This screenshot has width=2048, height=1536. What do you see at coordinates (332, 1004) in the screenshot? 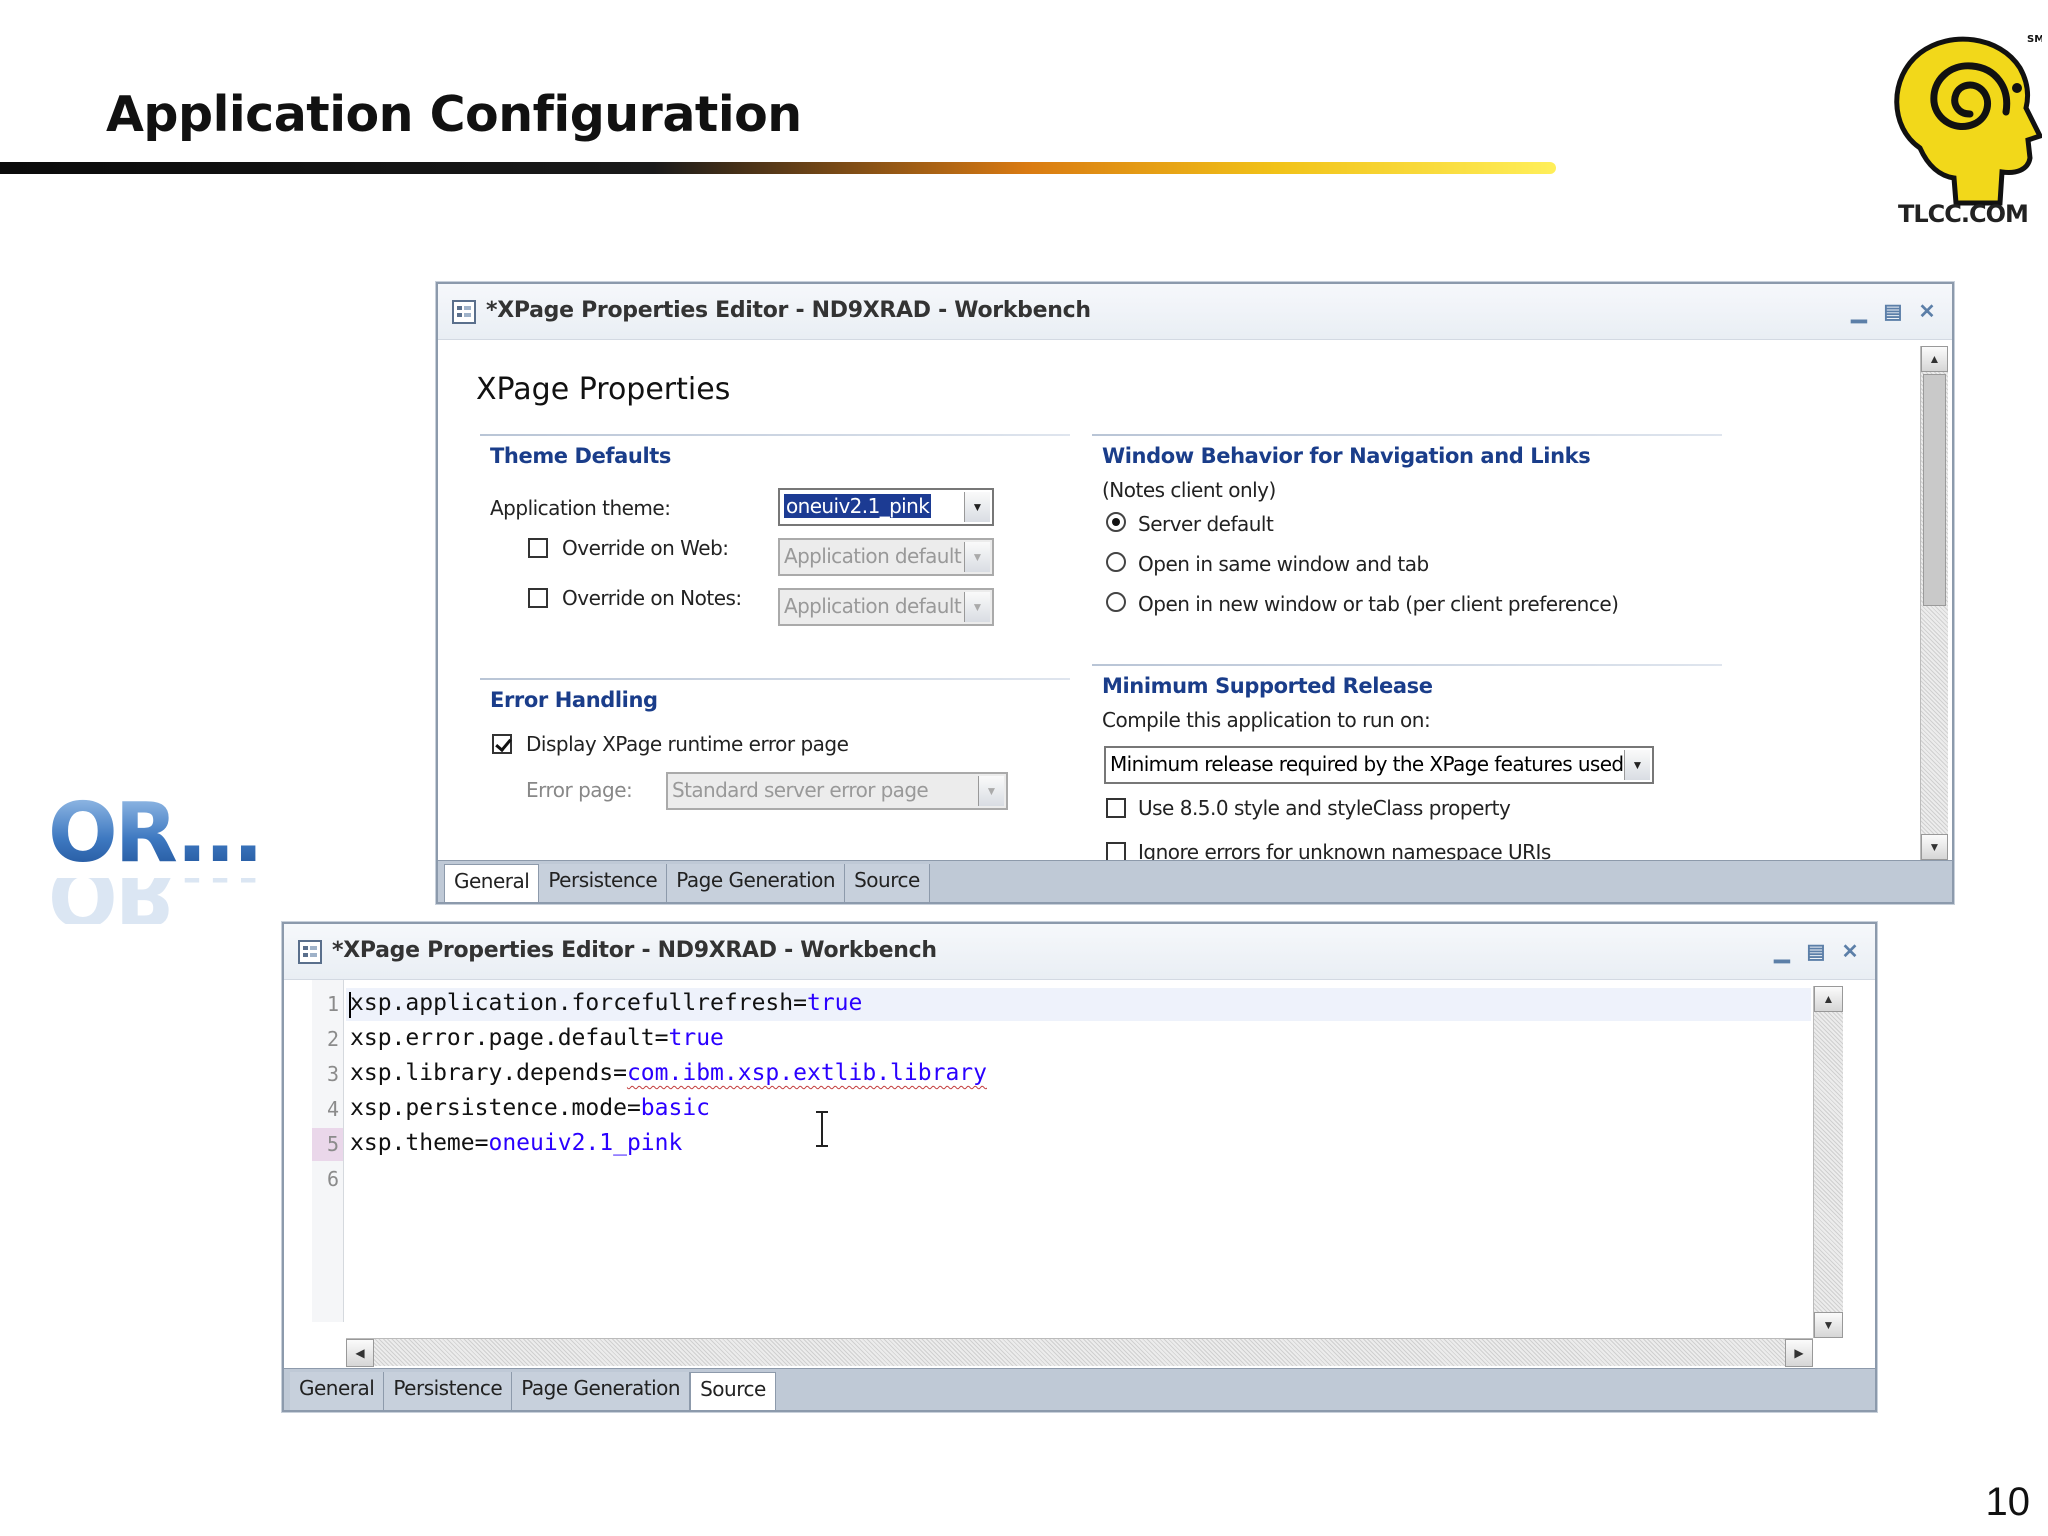
I see `line-number: 1` at bounding box center [332, 1004].